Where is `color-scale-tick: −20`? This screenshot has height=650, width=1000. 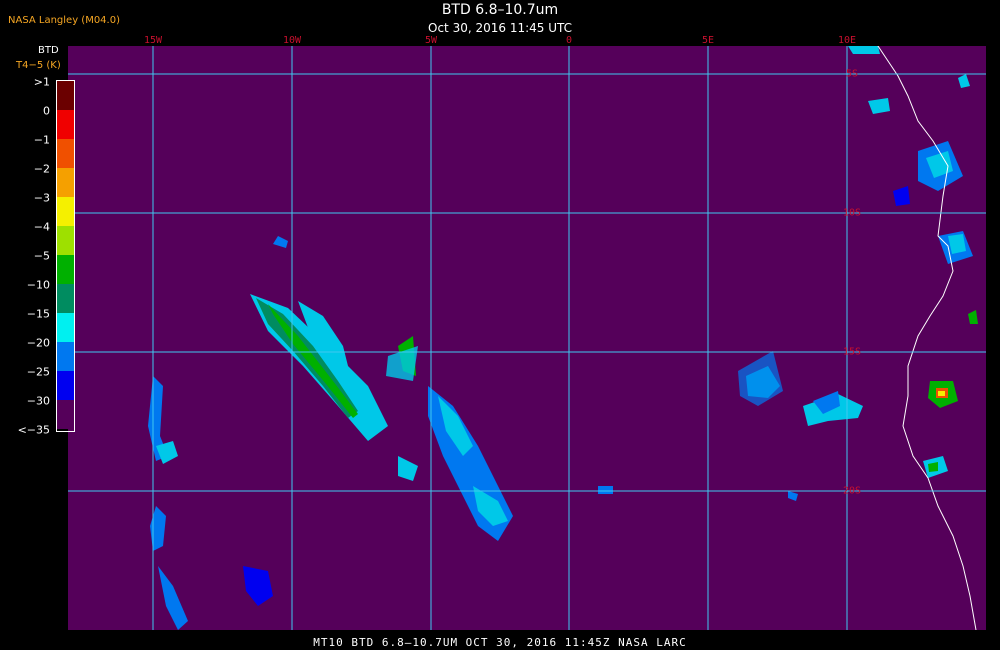 color-scale-tick: −20 is located at coordinates (38, 343).